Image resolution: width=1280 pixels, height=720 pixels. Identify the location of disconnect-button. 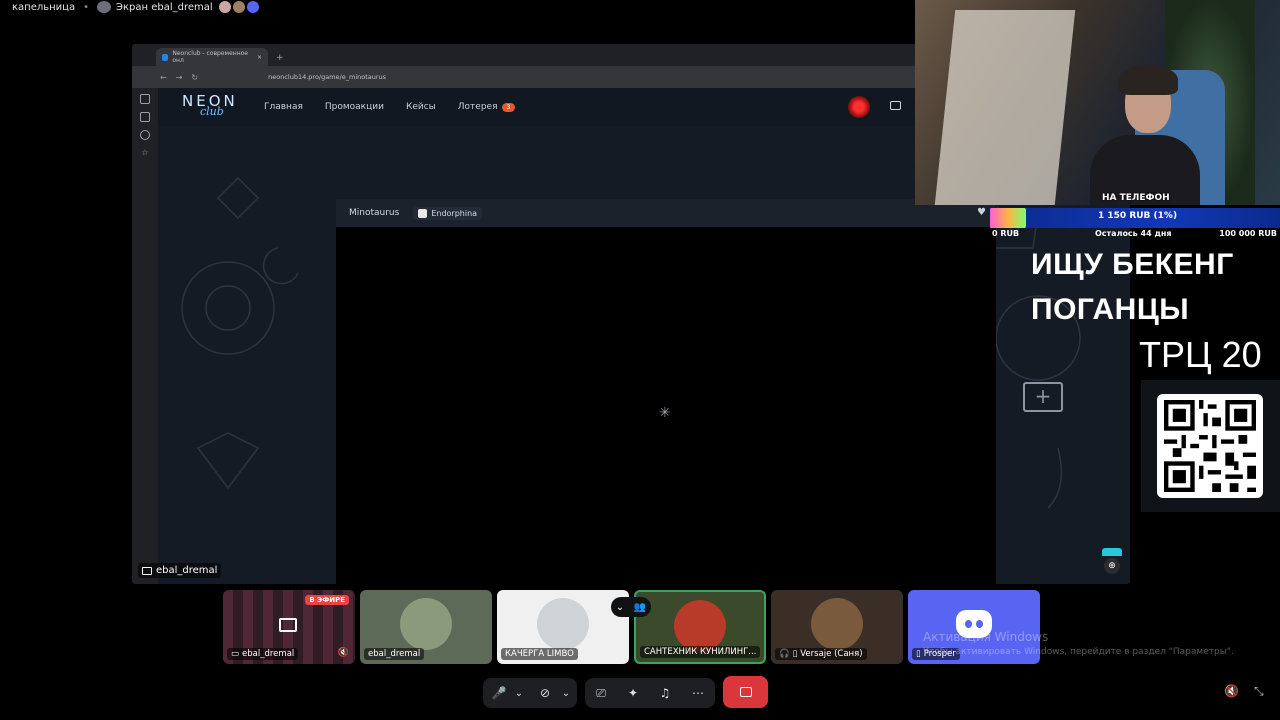
(745, 692).